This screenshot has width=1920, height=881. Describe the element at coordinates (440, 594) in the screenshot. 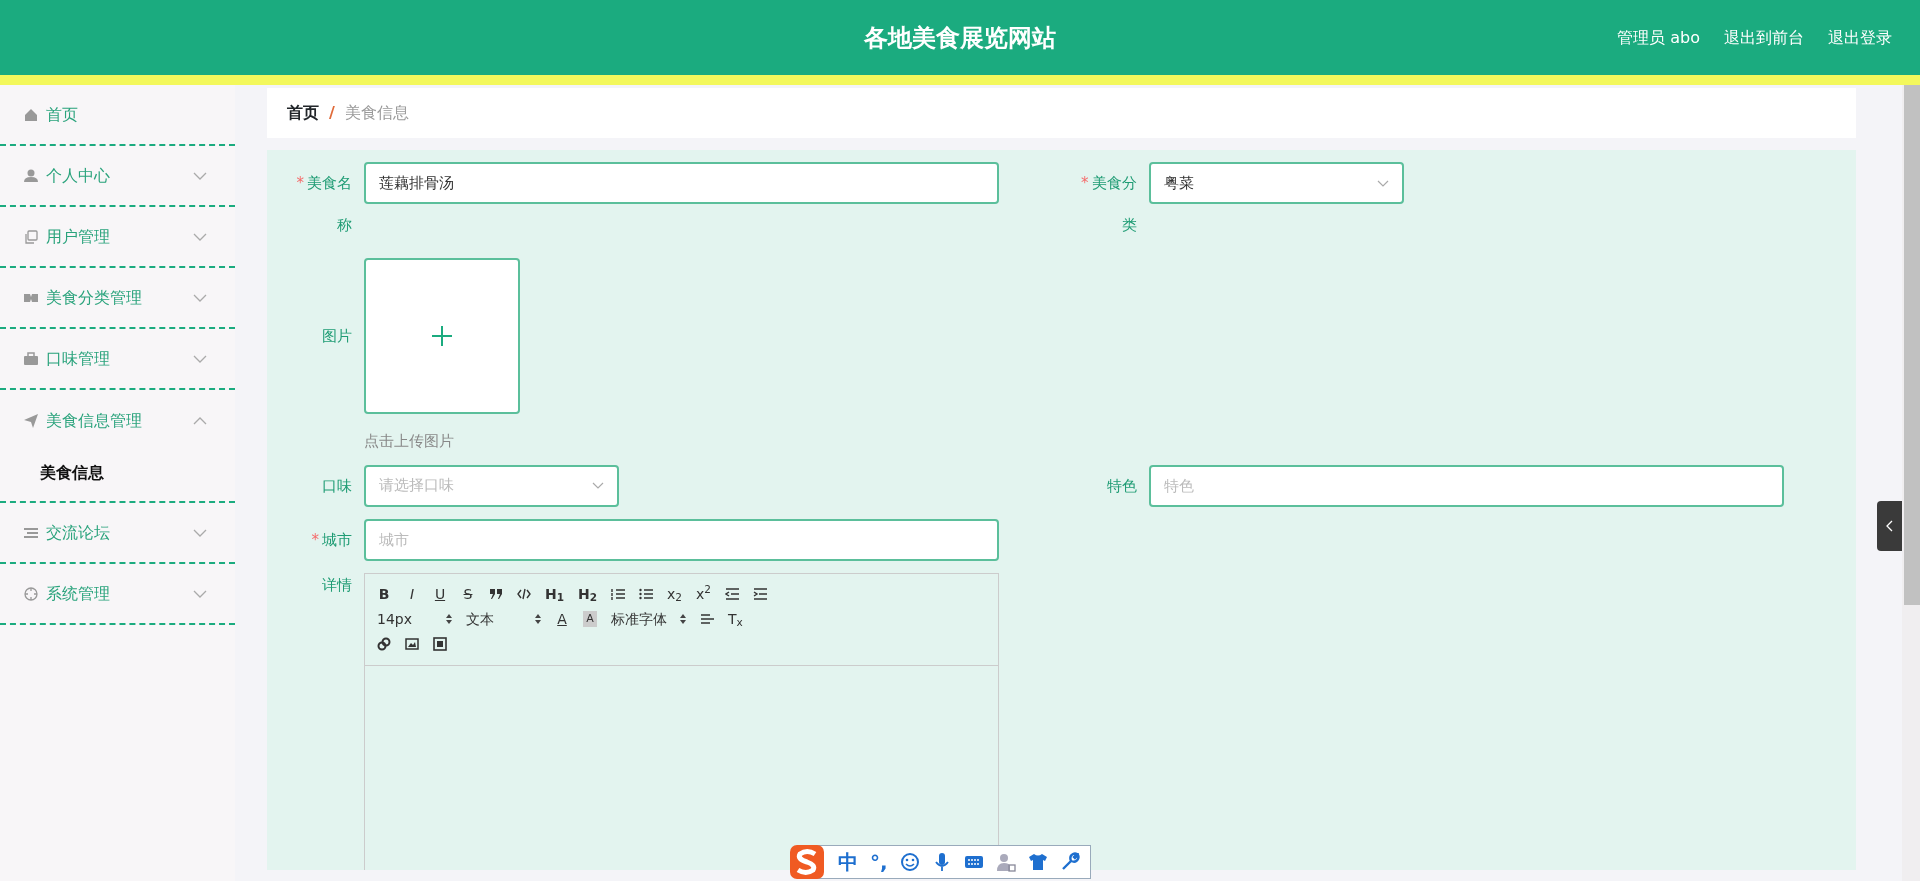

I see `toolbar-button: U` at that location.